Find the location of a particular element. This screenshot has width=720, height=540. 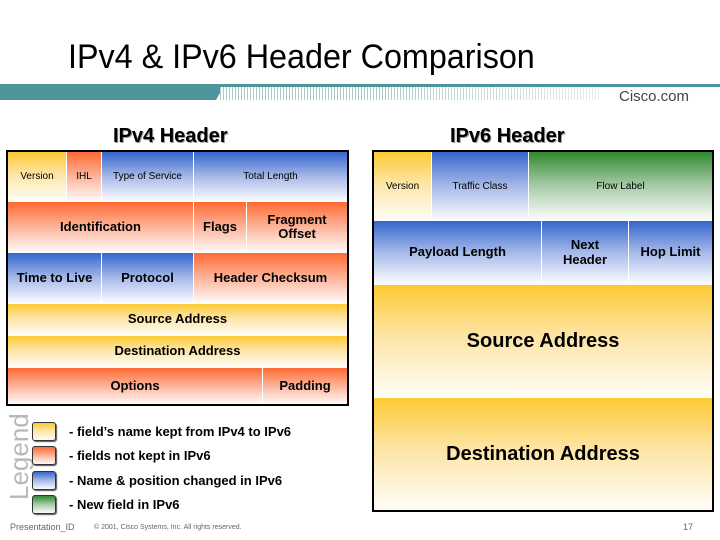

ipv4-field-padding: Padding is located at coordinates (305, 386).